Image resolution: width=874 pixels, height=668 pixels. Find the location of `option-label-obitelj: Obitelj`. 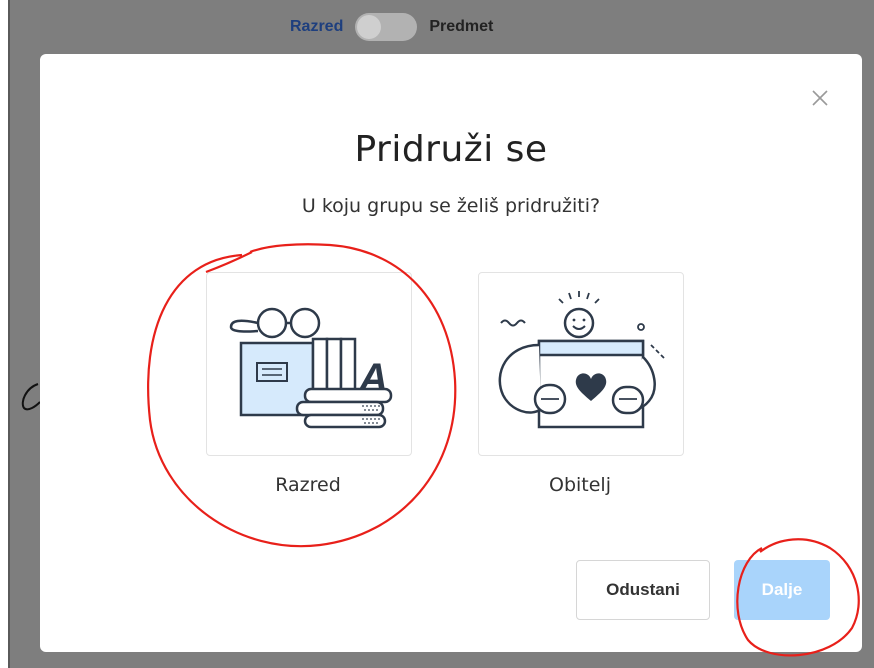

option-label-obitelj: Obitelj is located at coordinates (580, 485).